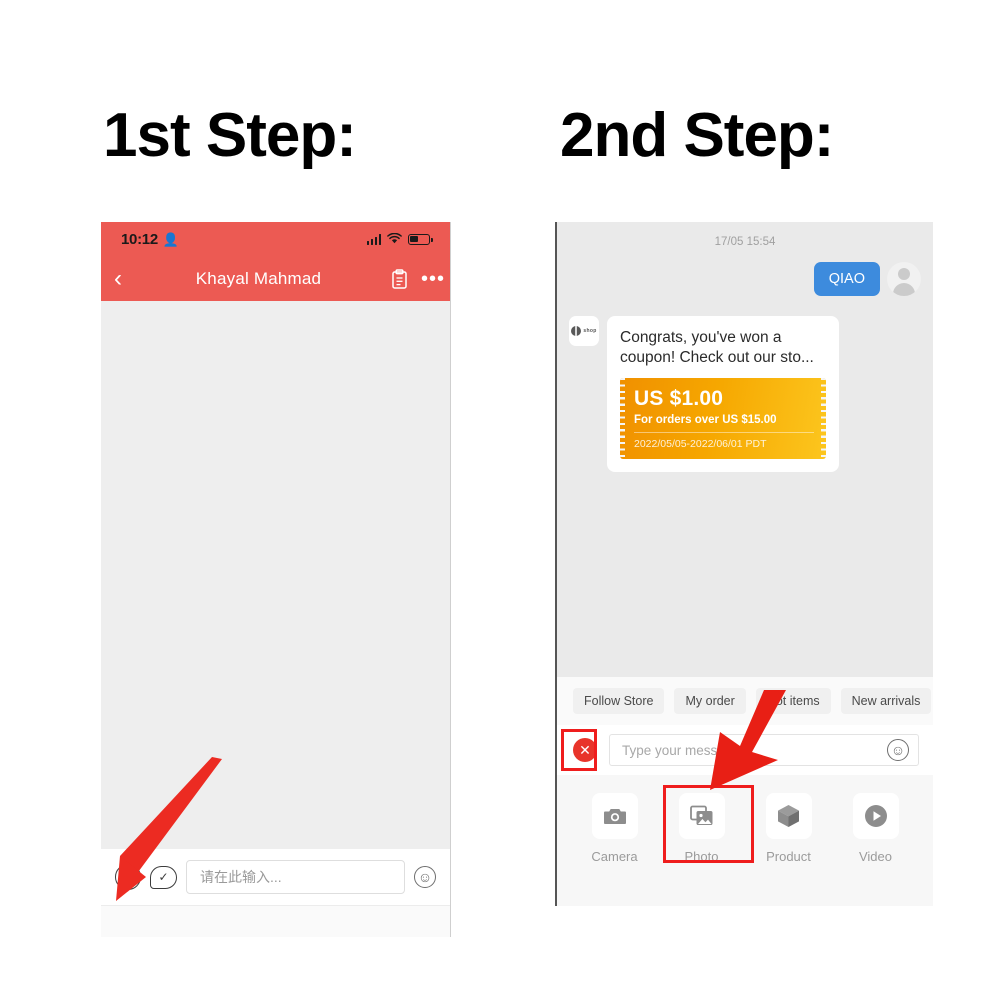 This screenshot has height=1000, width=1000. What do you see at coordinates (171, 239) in the screenshot?
I see `person-icon: 👤` at bounding box center [171, 239].